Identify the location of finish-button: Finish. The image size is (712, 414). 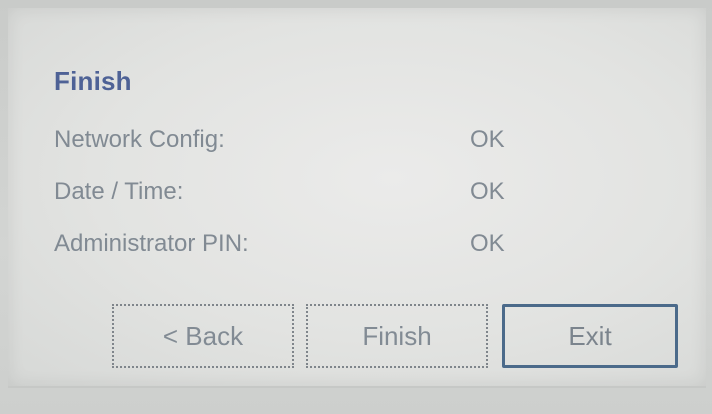
(397, 336).